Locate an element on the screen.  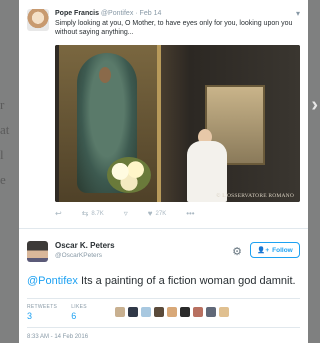
follow-user-icon: 👤+ is located at coordinates (263, 250).